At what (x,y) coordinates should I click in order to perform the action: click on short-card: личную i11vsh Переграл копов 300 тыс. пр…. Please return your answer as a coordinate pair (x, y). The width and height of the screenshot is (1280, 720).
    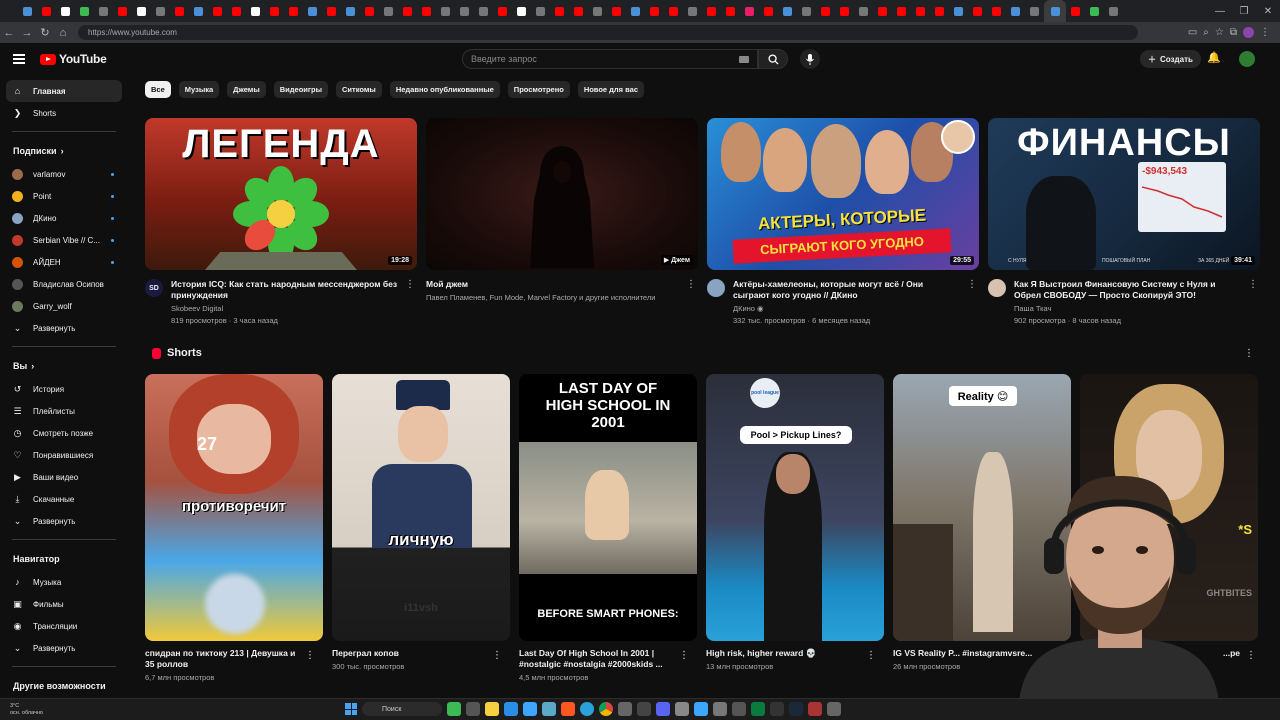
    Looking at the image, I should click on (421, 523).